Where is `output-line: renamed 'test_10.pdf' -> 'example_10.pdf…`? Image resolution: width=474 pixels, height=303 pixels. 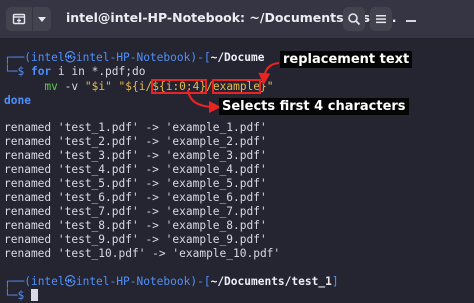
output-line: renamed 'test_10.pdf' -> 'example_10.pdf… is located at coordinates (142, 253).